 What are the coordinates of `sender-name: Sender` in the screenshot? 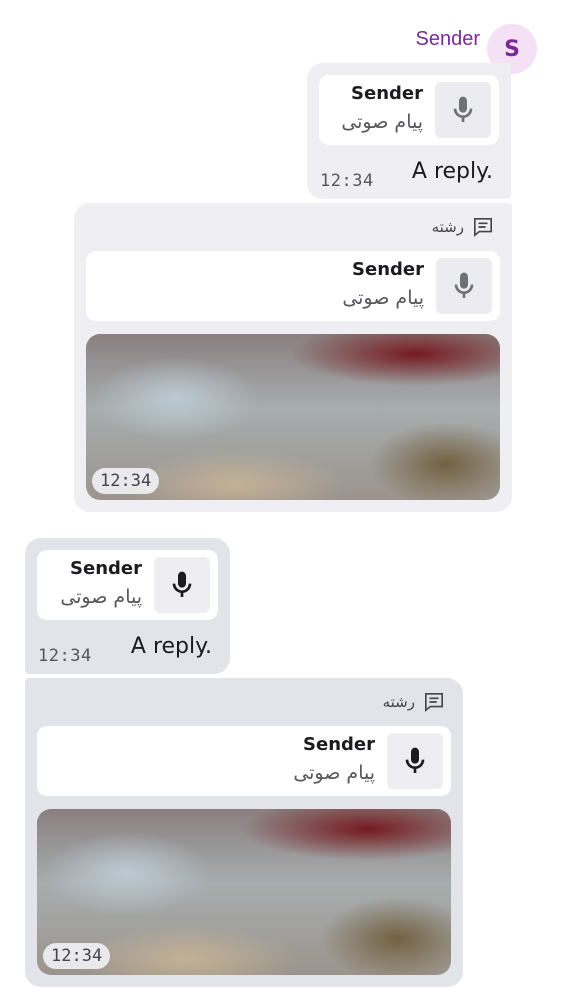 It's located at (448, 39).